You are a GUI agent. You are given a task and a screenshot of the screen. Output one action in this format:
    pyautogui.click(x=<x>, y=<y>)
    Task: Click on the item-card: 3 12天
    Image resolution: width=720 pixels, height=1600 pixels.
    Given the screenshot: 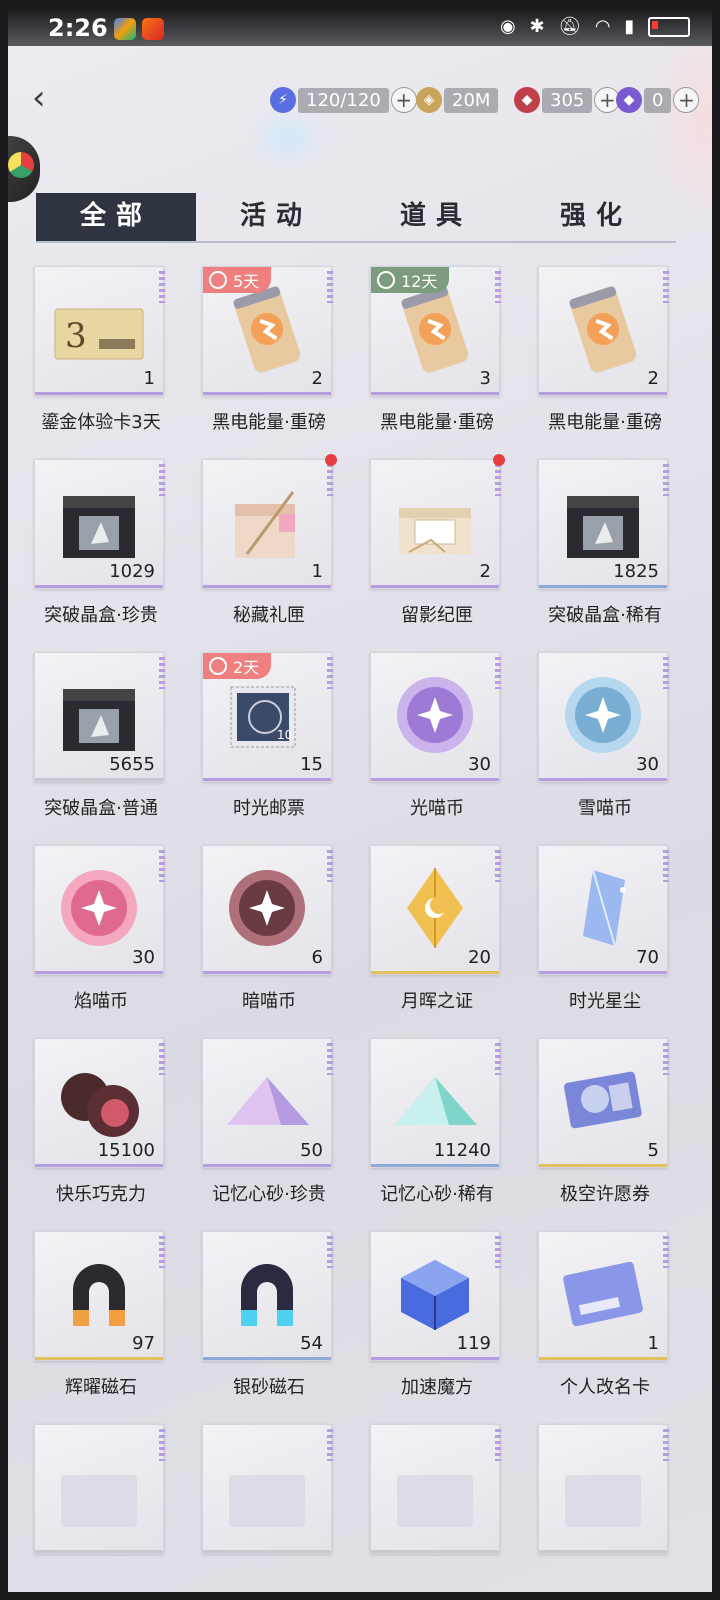 What is the action you would take?
    pyautogui.click(x=435, y=331)
    